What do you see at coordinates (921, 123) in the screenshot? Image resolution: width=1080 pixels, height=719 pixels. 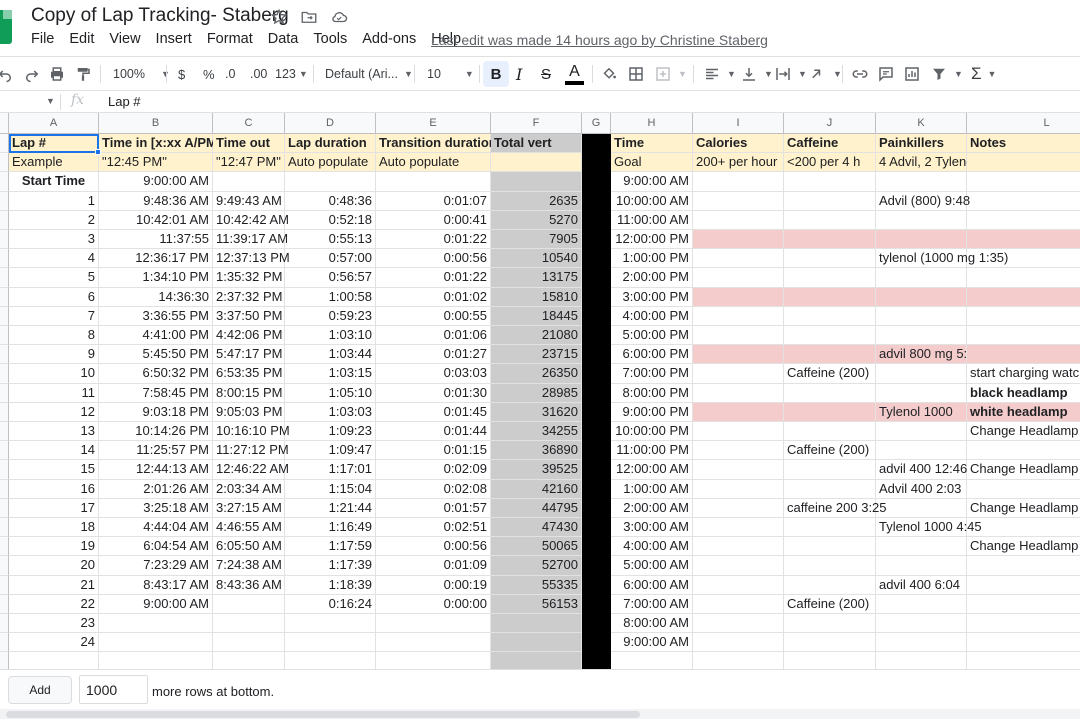 I see `column-header-k: K` at bounding box center [921, 123].